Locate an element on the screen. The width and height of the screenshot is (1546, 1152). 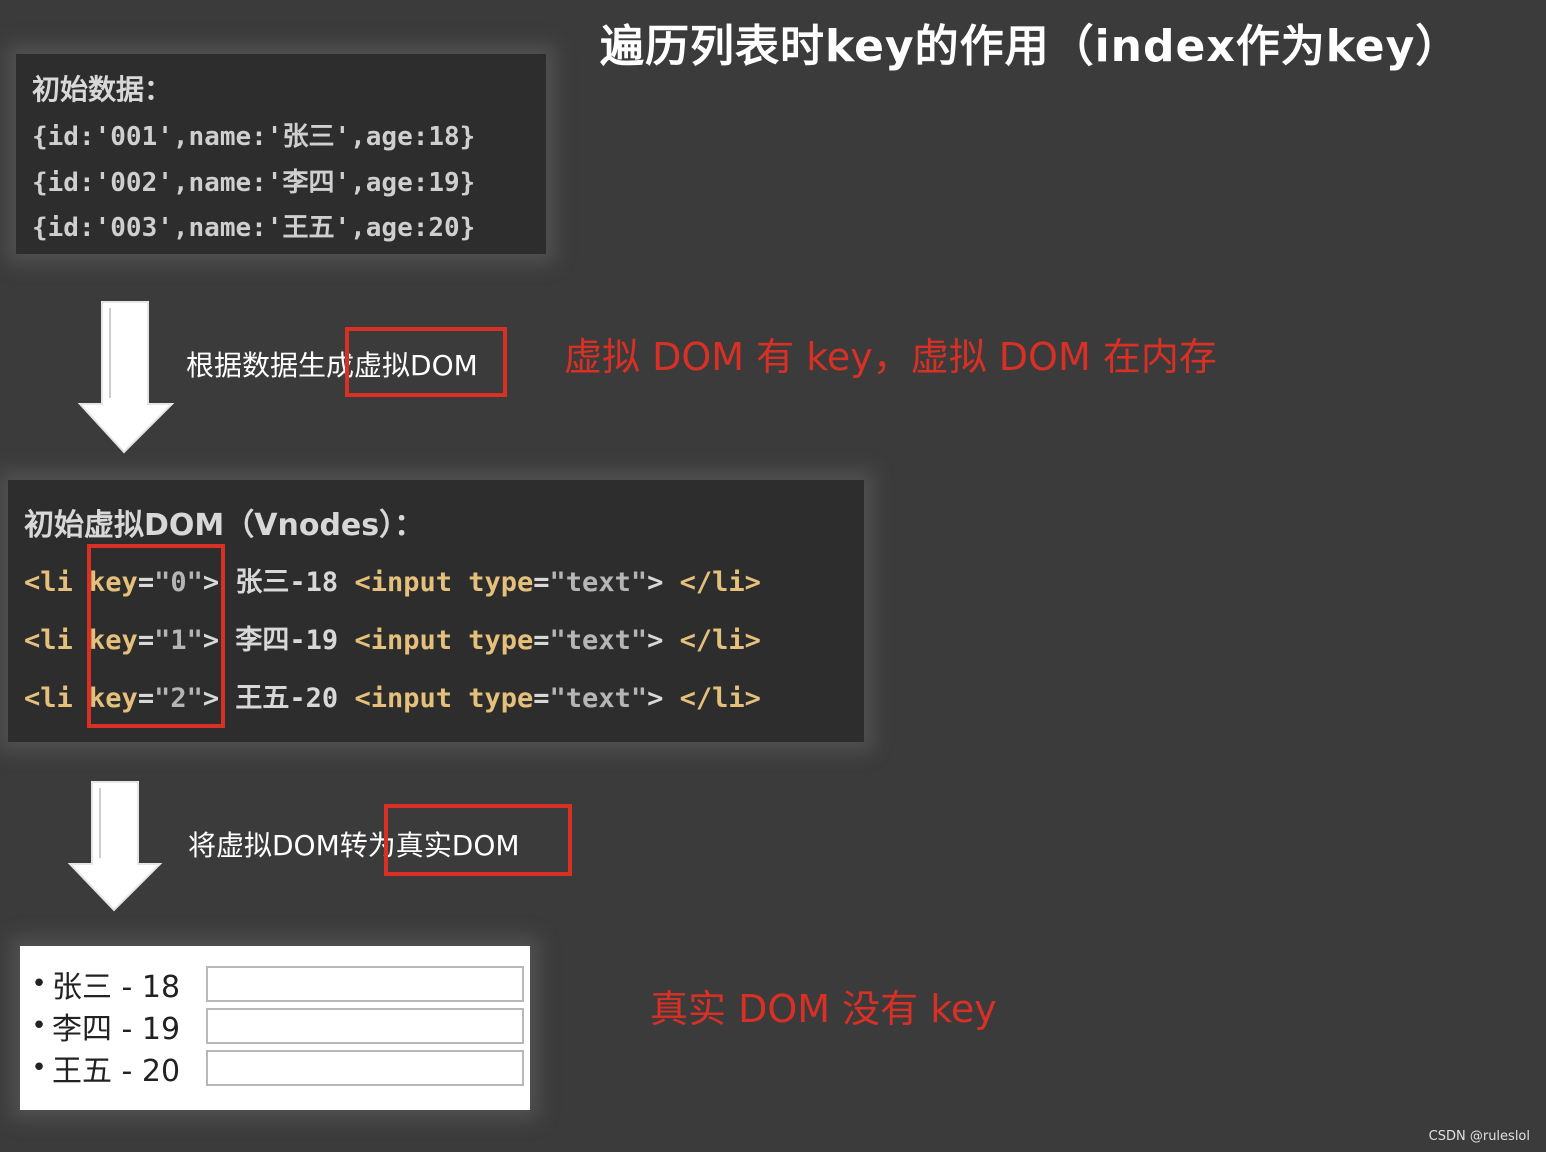
virtual-dom-heading: 初始虚拟DOM（Vnodes）： is located at coordinates (224, 525).